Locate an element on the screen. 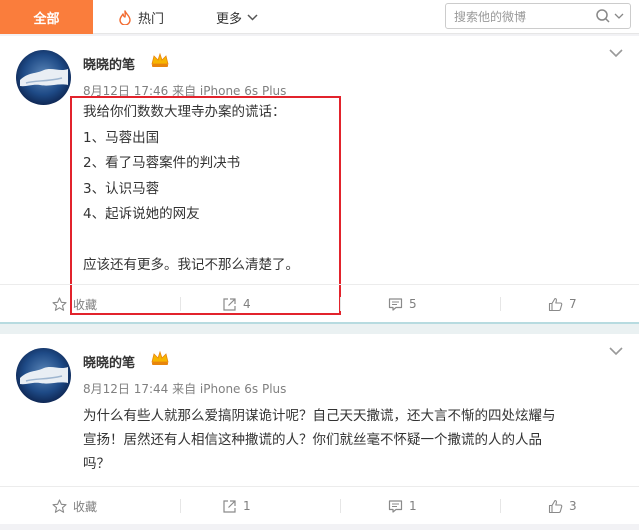  content-line: 吗？ is located at coordinates (96, 464).